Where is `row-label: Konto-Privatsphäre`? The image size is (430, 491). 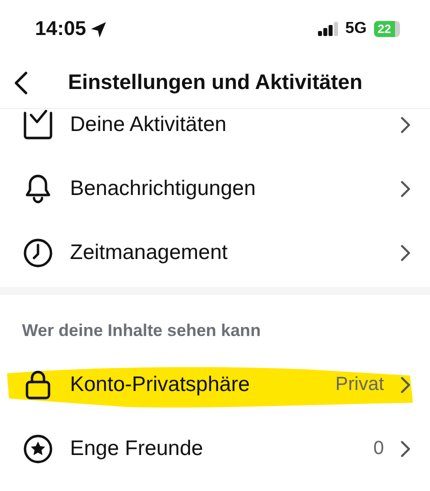 row-label: Konto-Privatsphäre is located at coordinates (160, 385).